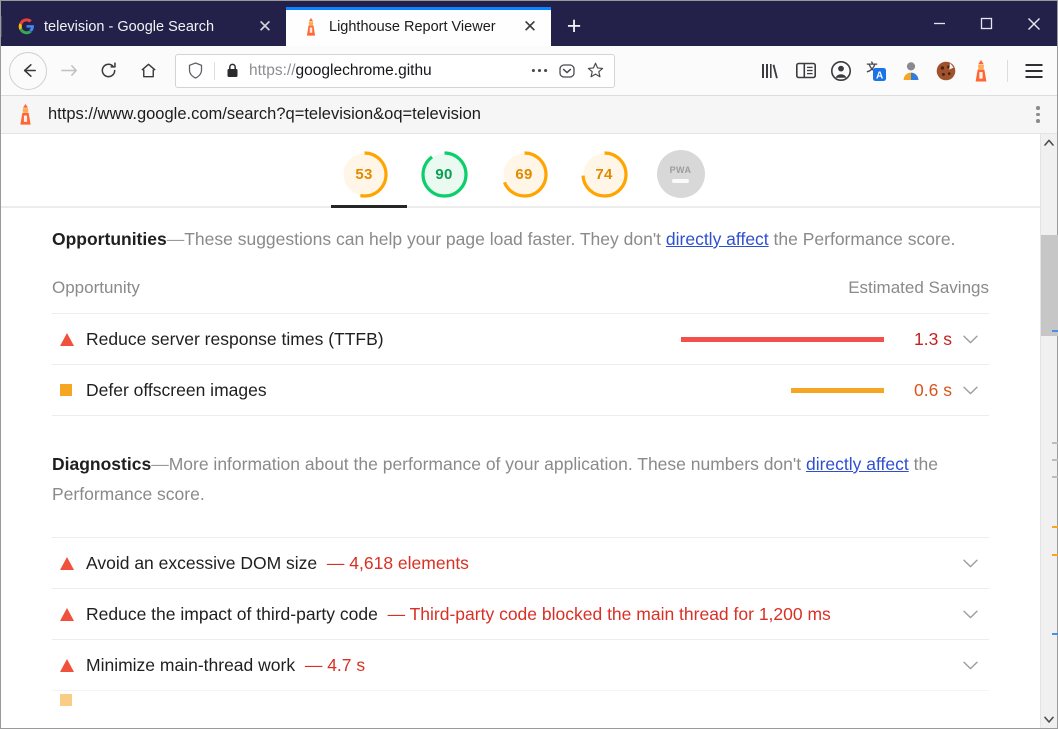 The width and height of the screenshot is (1058, 729). What do you see at coordinates (771, 71) in the screenshot?
I see `library-icon` at bounding box center [771, 71].